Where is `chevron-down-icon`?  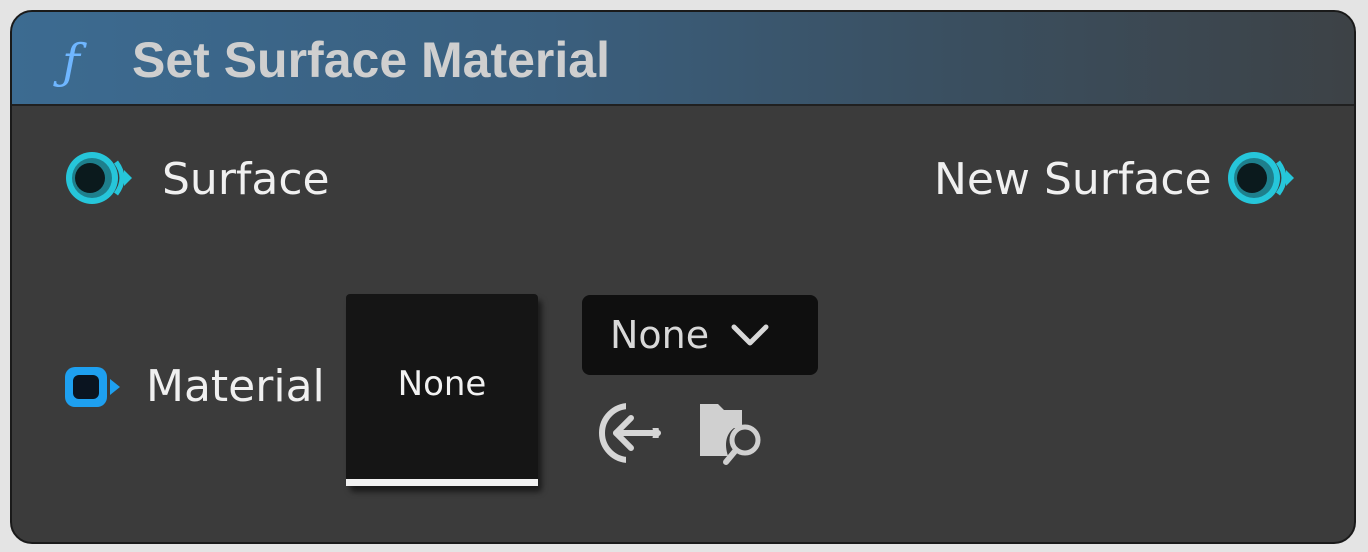
chevron-down-icon is located at coordinates (750, 335).